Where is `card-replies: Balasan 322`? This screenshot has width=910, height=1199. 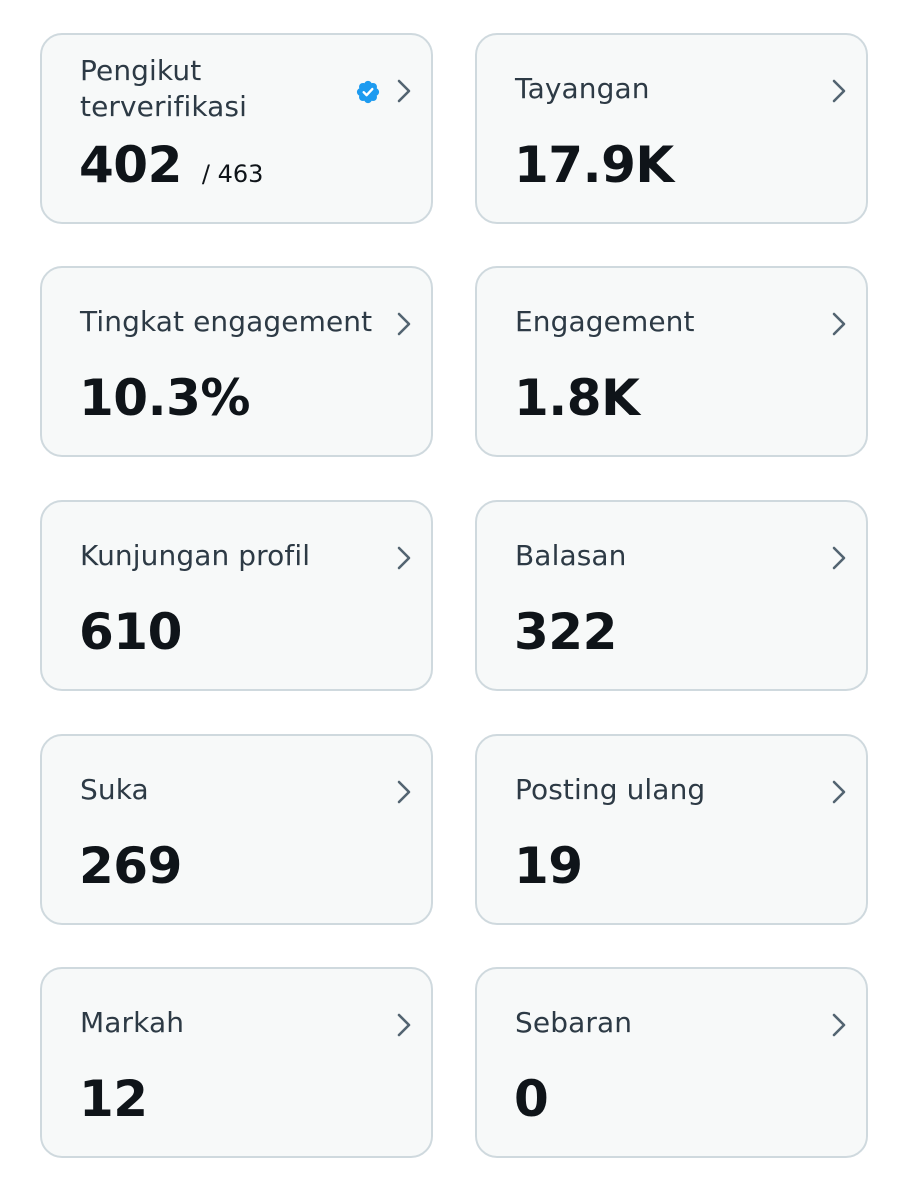 card-replies: Balasan 322 is located at coordinates (671, 595).